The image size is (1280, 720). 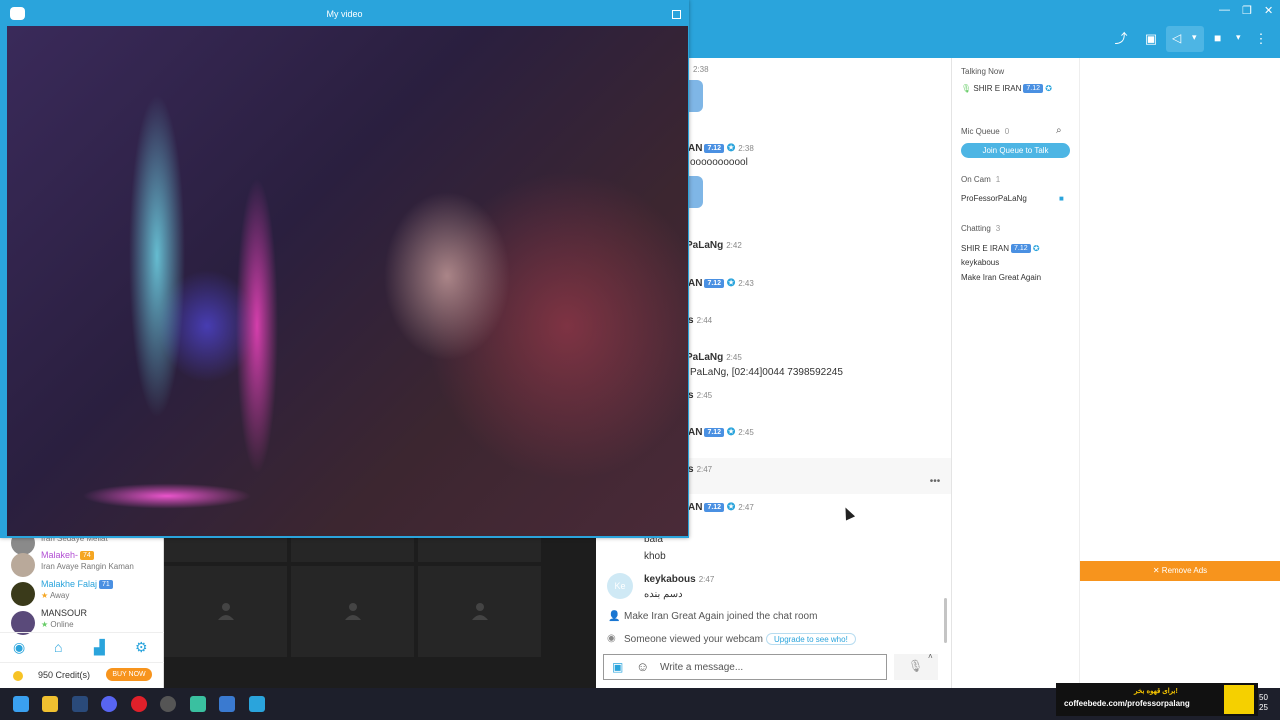 I want to click on windows-start-icon, so click(x=21, y=704).